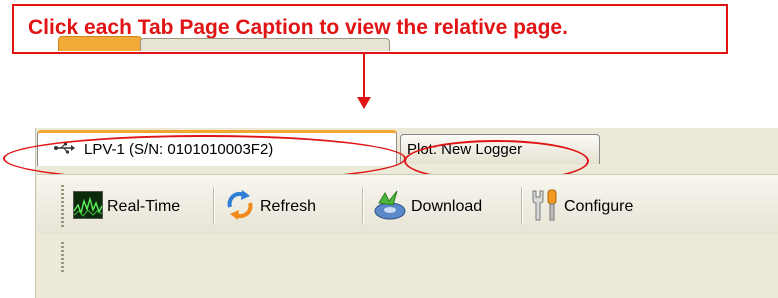  What do you see at coordinates (88, 207) in the screenshot?
I see `waveform-monitor-icon` at bounding box center [88, 207].